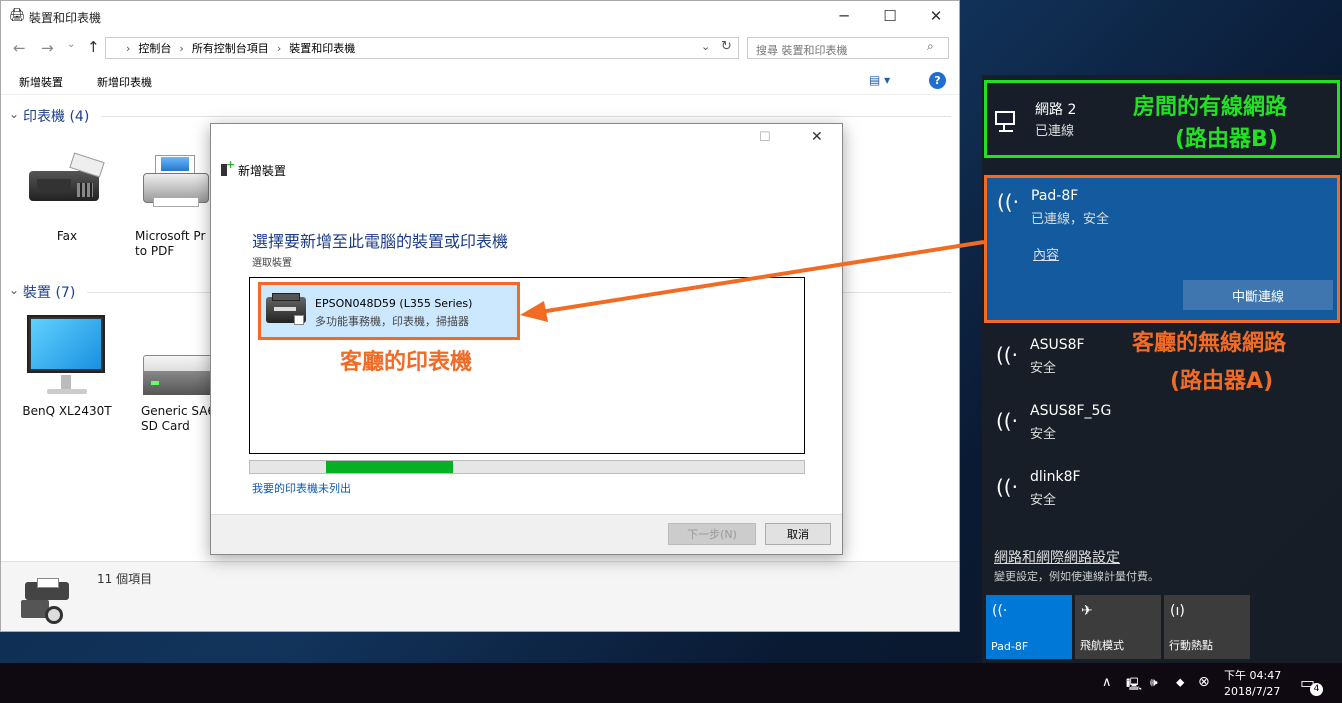  Describe the element at coordinates (1316, 689) in the screenshot. I see `notification-badge: 4` at that location.